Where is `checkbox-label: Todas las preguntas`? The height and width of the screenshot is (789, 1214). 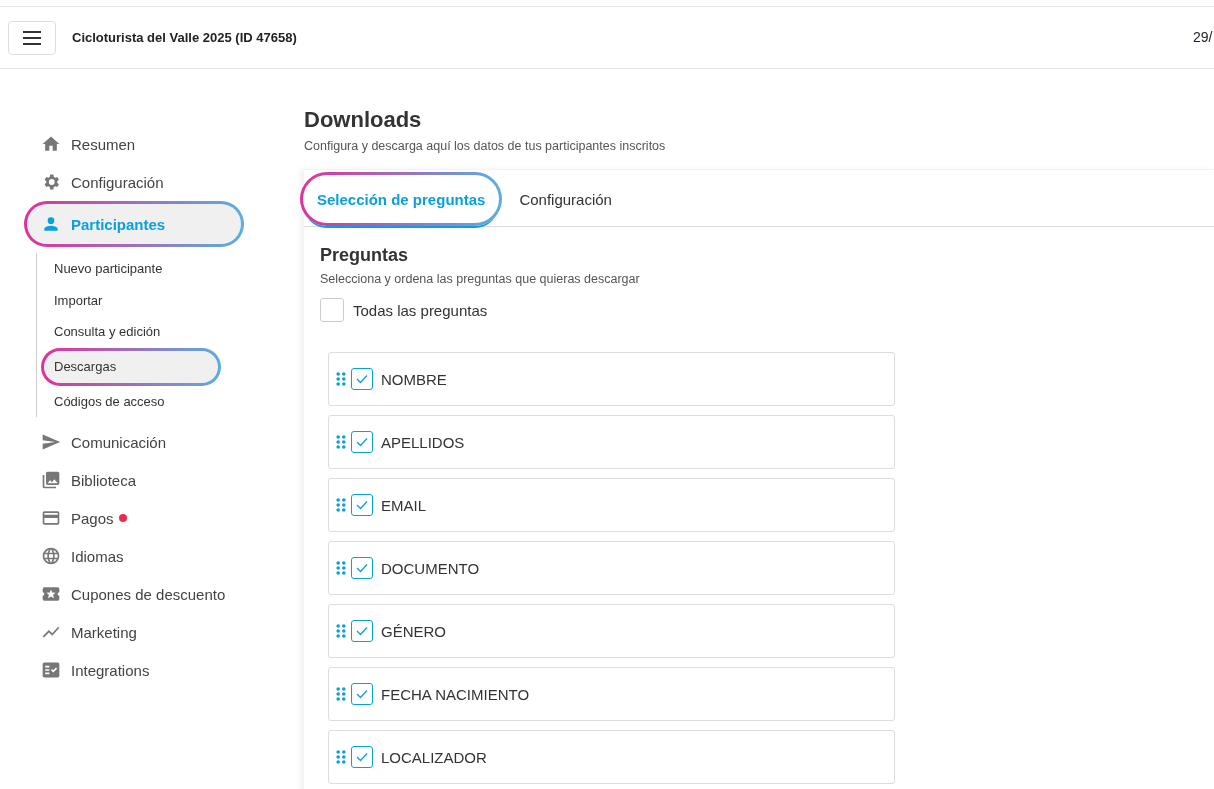
checkbox-label: Todas las preguntas is located at coordinates (420, 310).